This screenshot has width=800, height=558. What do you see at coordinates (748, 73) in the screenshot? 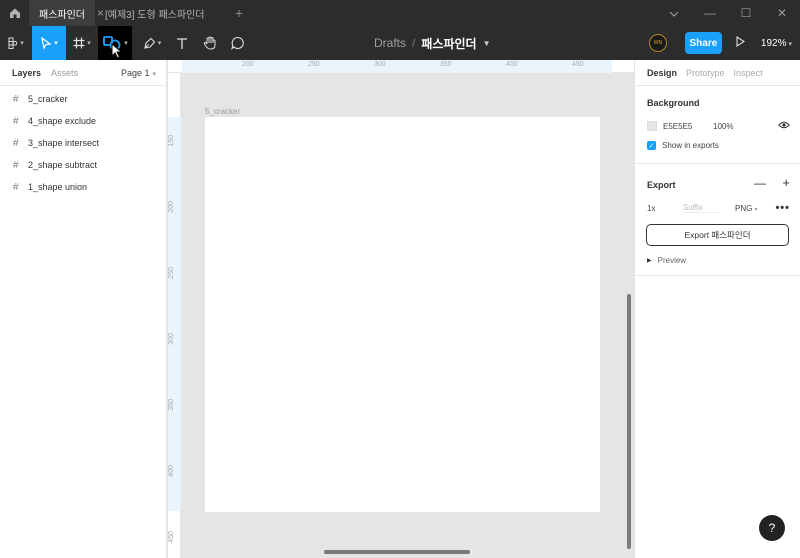
I see `tab-inspect: Inspect` at bounding box center [748, 73].